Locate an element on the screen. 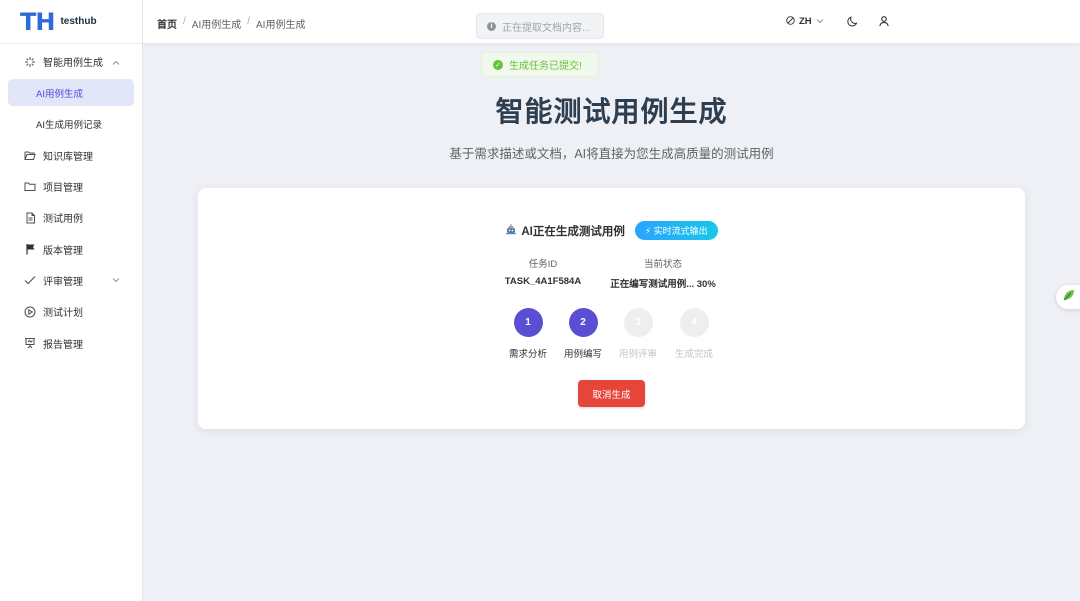 The height and width of the screenshot is (601, 1080). app-logo: TH testhub is located at coordinates (71, 22).